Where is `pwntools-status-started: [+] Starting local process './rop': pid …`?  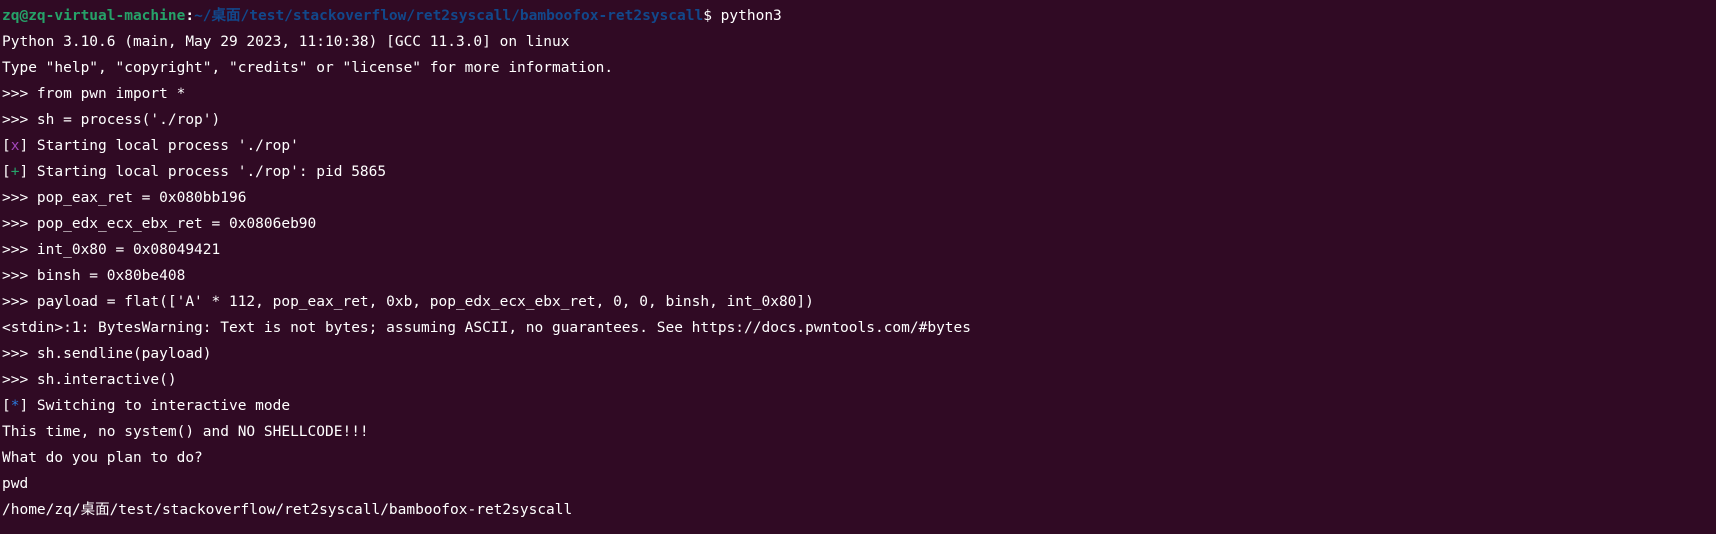 pwntools-status-started: [+] Starting local process './rop': pid … is located at coordinates (194, 172).